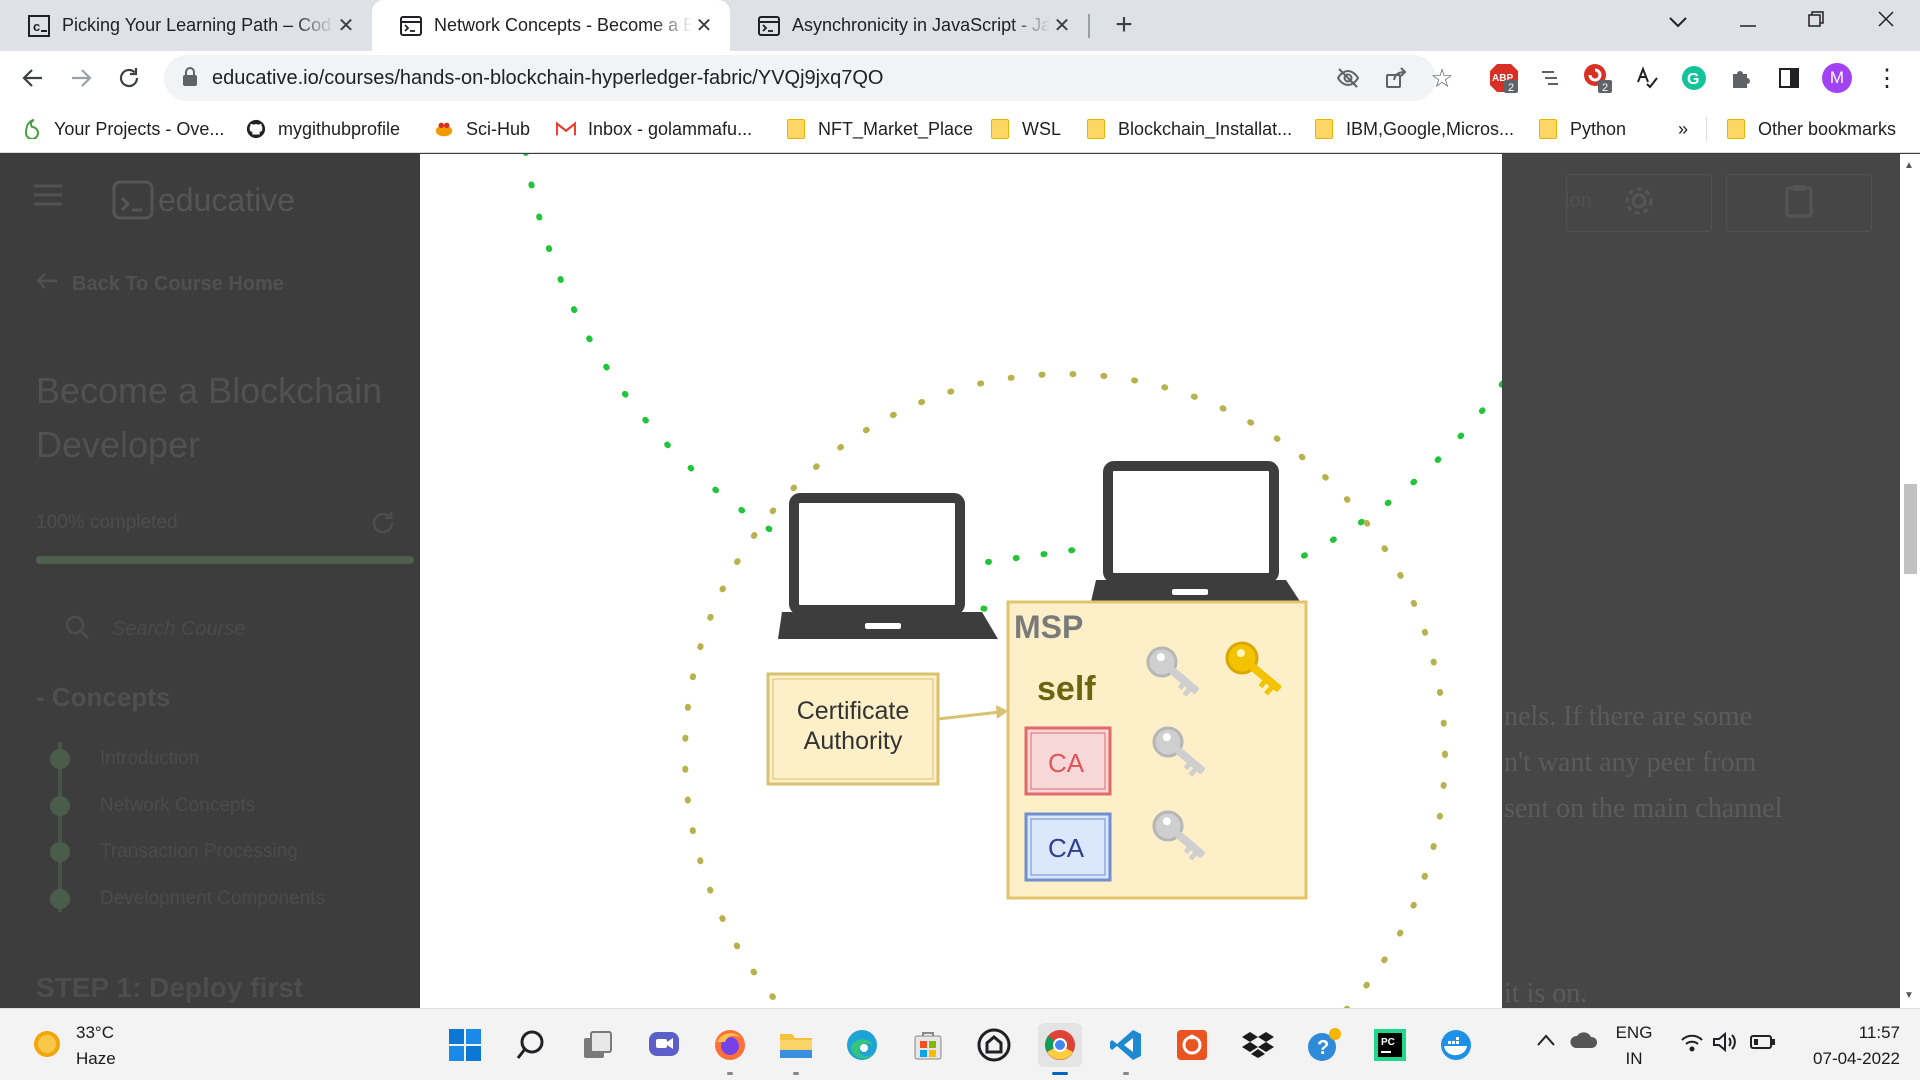 This screenshot has width=1920, height=1080. What do you see at coordinates (95, 1033) in the screenshot?
I see `weather-temperature: 33°C` at bounding box center [95, 1033].